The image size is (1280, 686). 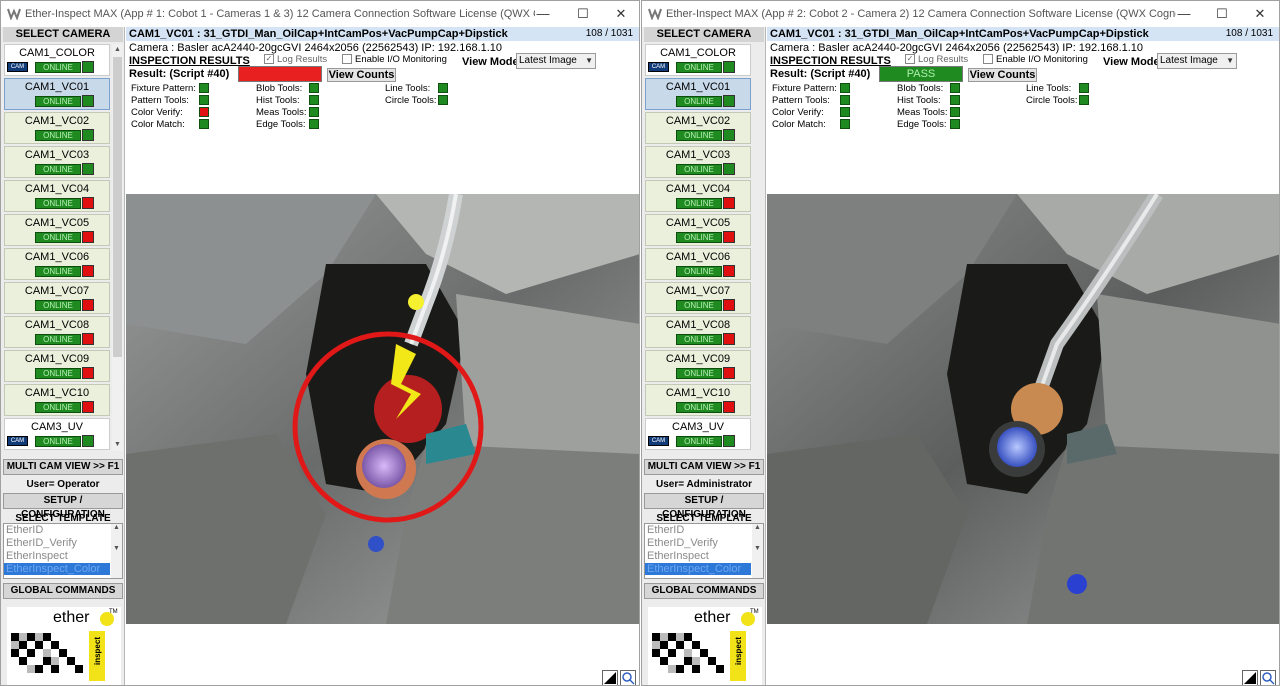 I want to click on blob-tools-label: Blob Tools:, so click(x=279, y=88).